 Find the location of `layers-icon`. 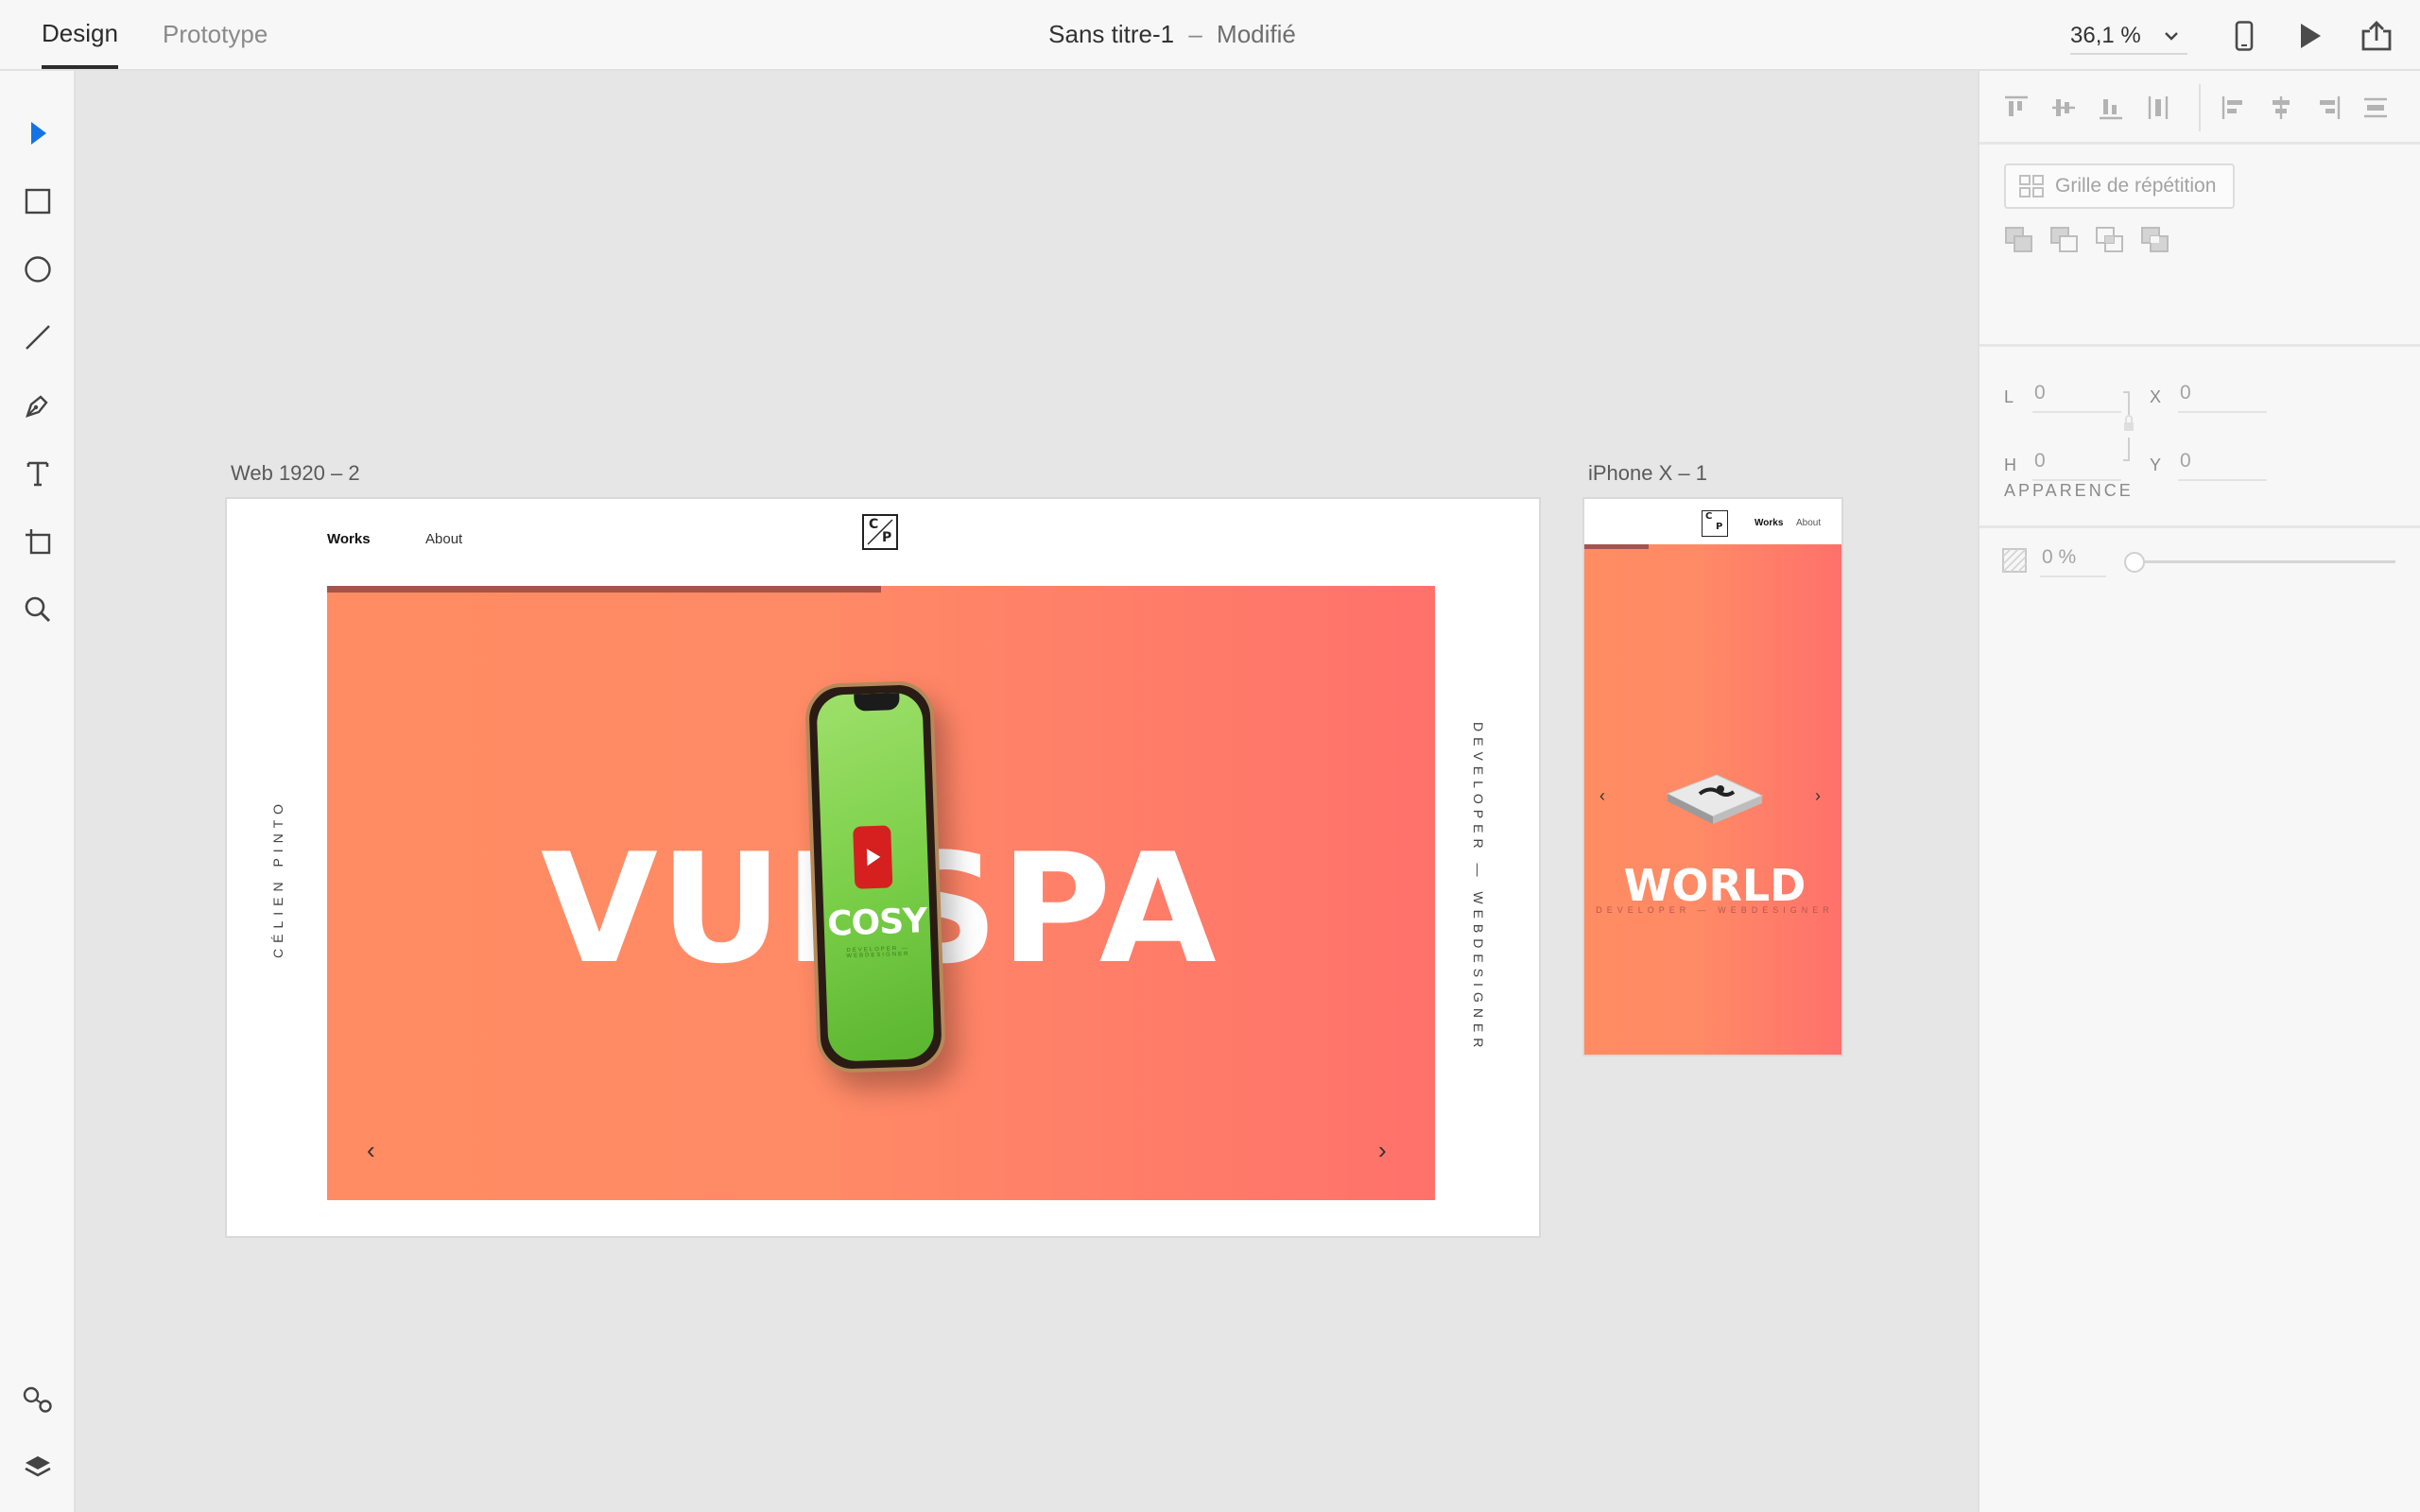

layers-icon is located at coordinates (38, 1467).